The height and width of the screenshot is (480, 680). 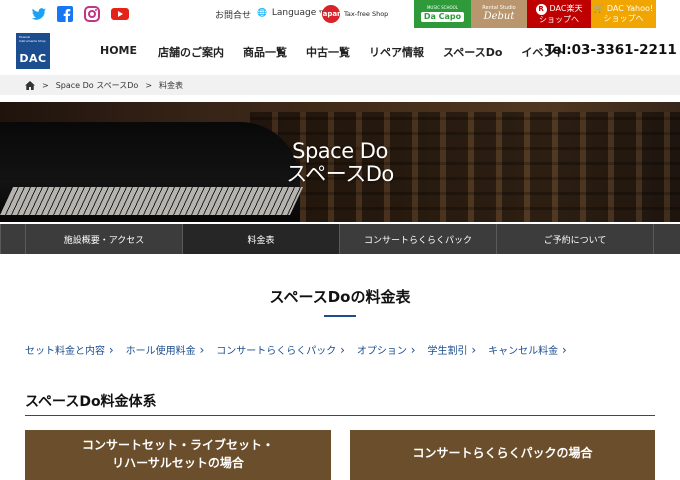 What do you see at coordinates (233, 14) in the screenshot?
I see `inquiry-link: お問合せ` at bounding box center [233, 14].